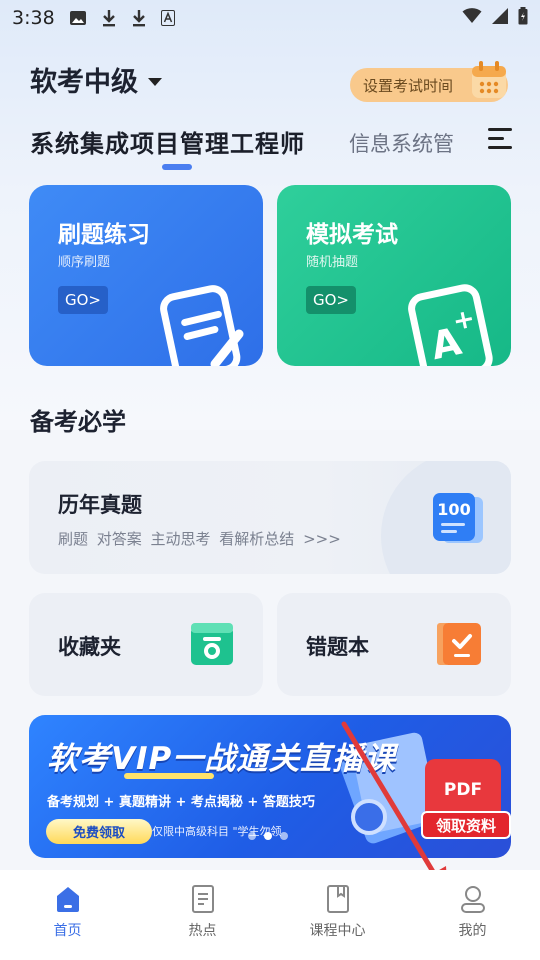 The image size is (540, 960). Describe the element at coordinates (33, 18) in the screenshot. I see `status-time: 3:38` at that location.